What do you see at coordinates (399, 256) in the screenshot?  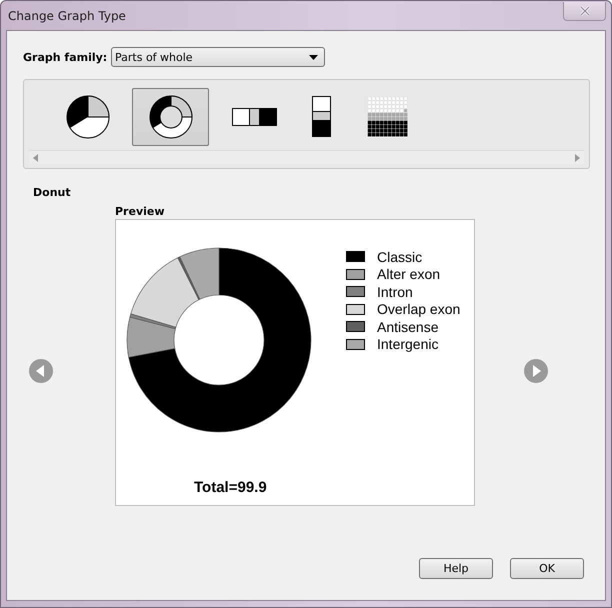 I see `legend-label: Classic` at bounding box center [399, 256].